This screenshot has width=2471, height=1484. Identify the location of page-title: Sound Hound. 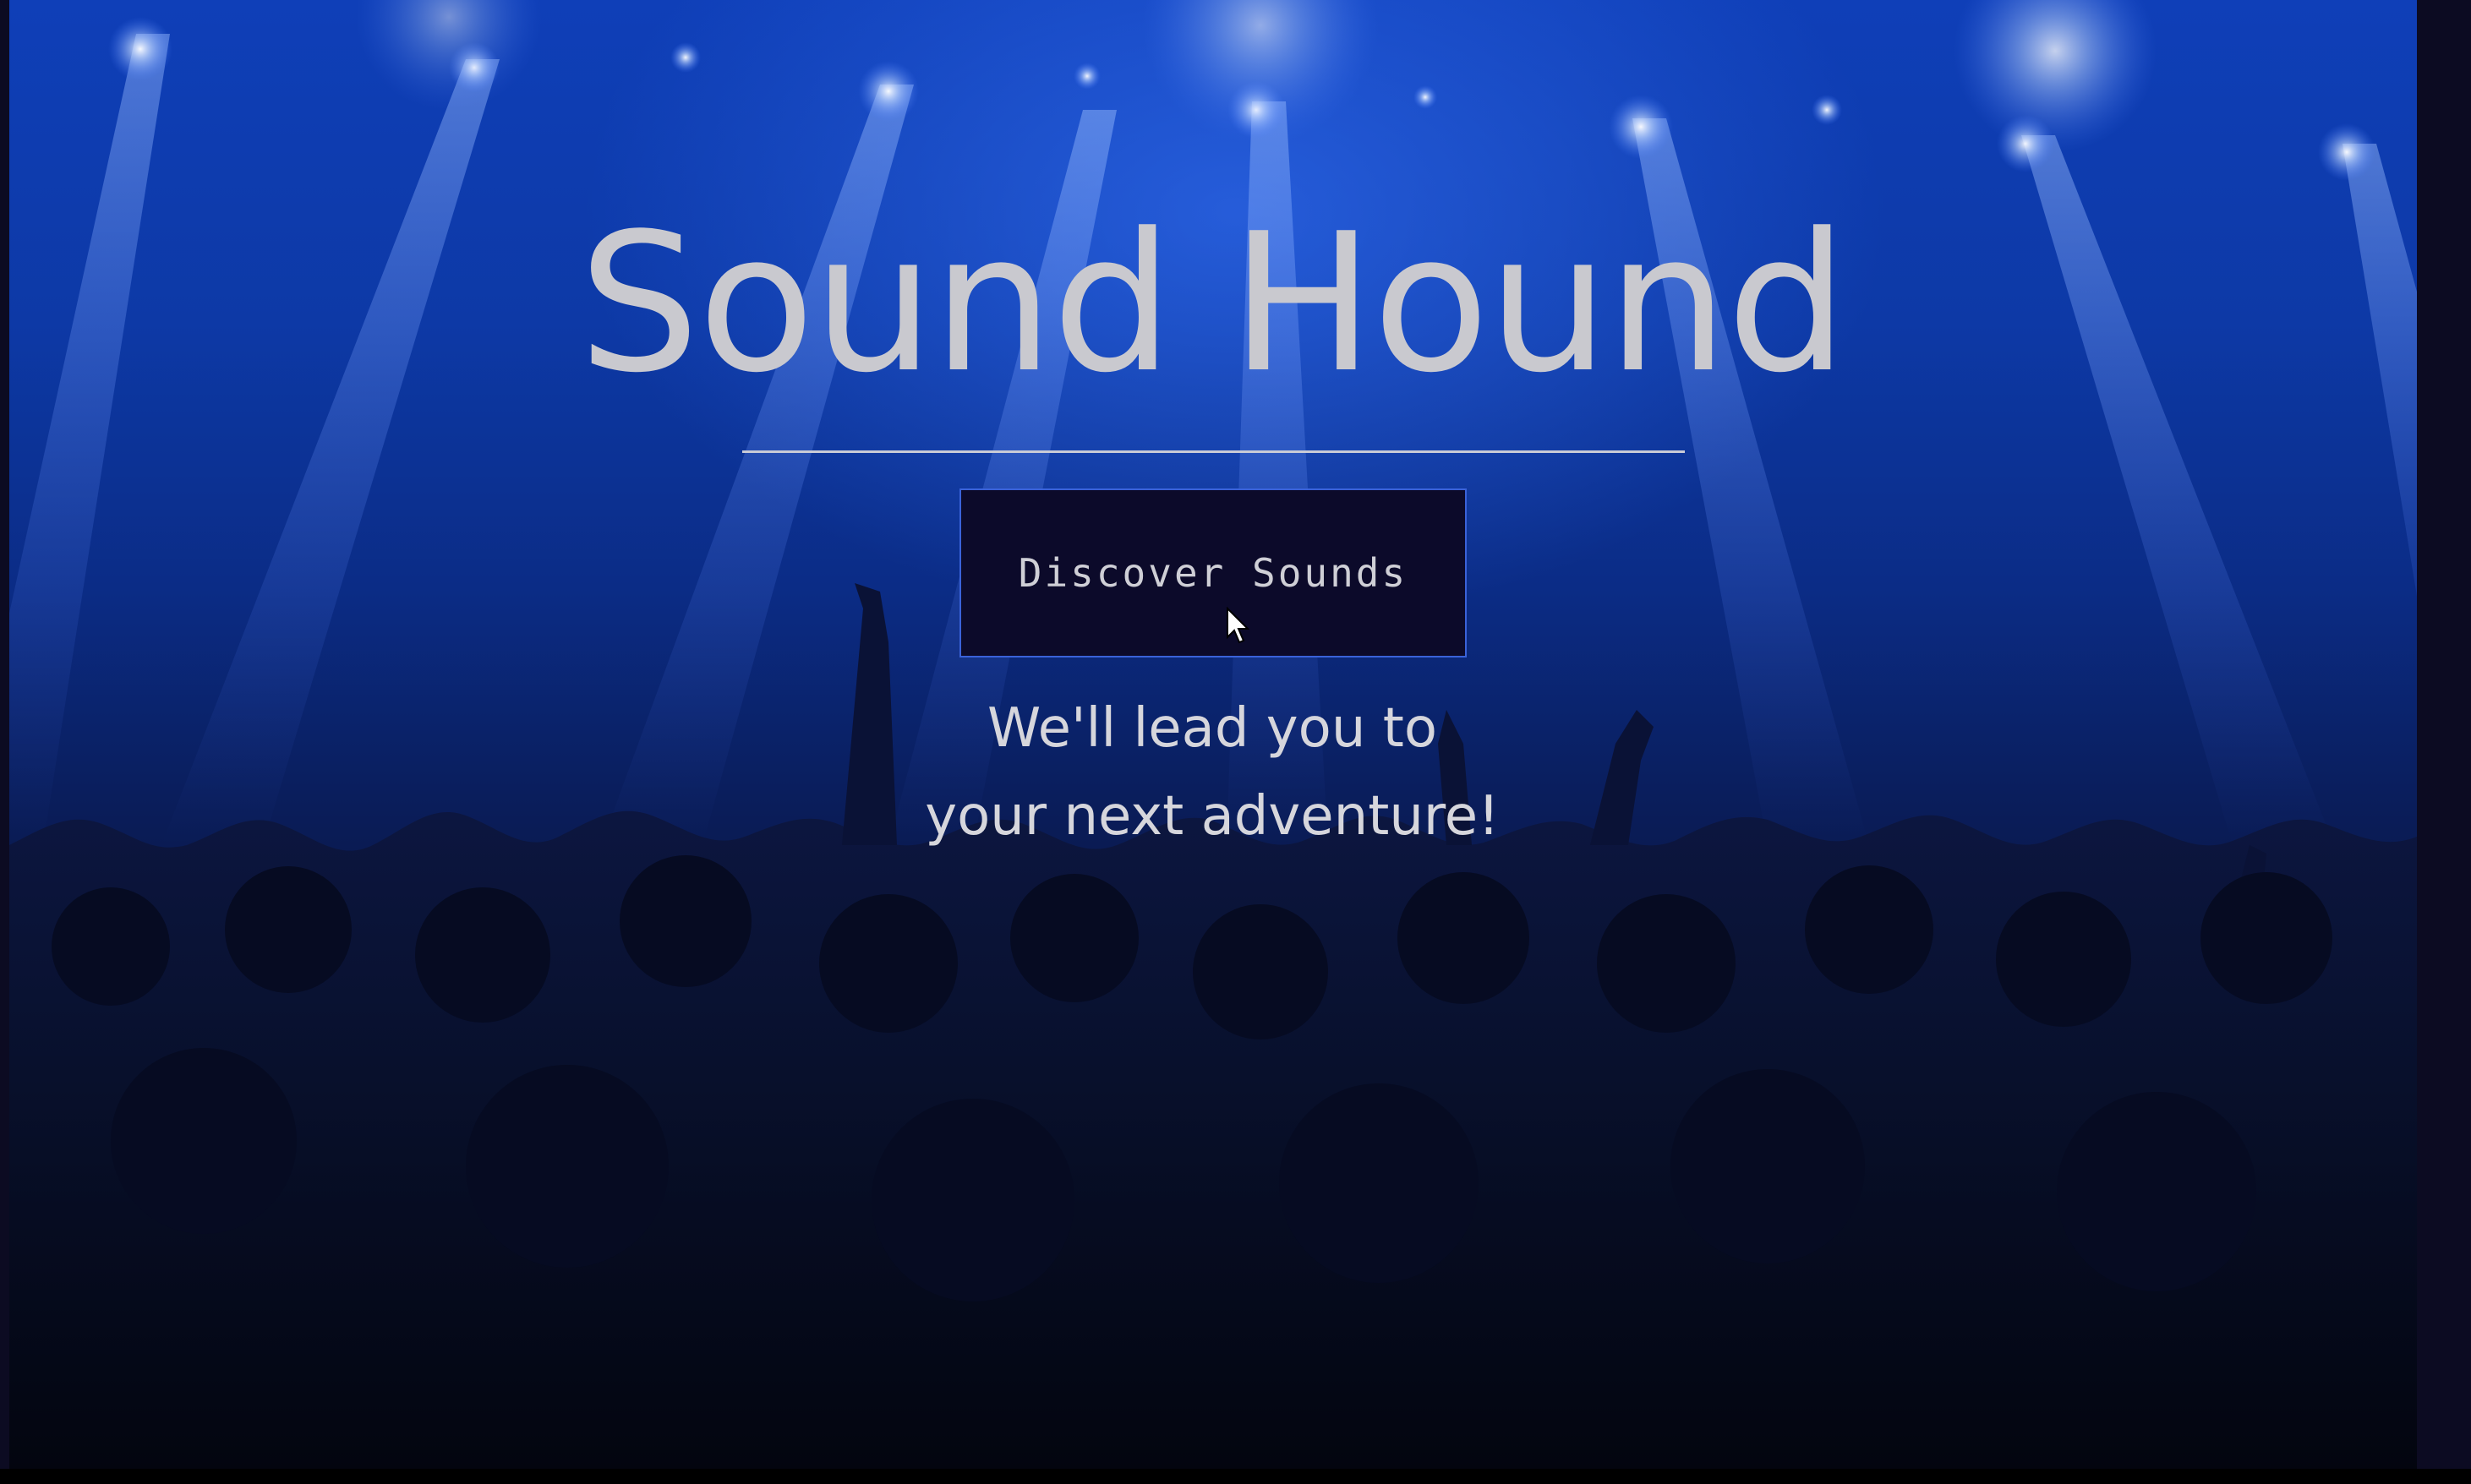
(1213, 304).